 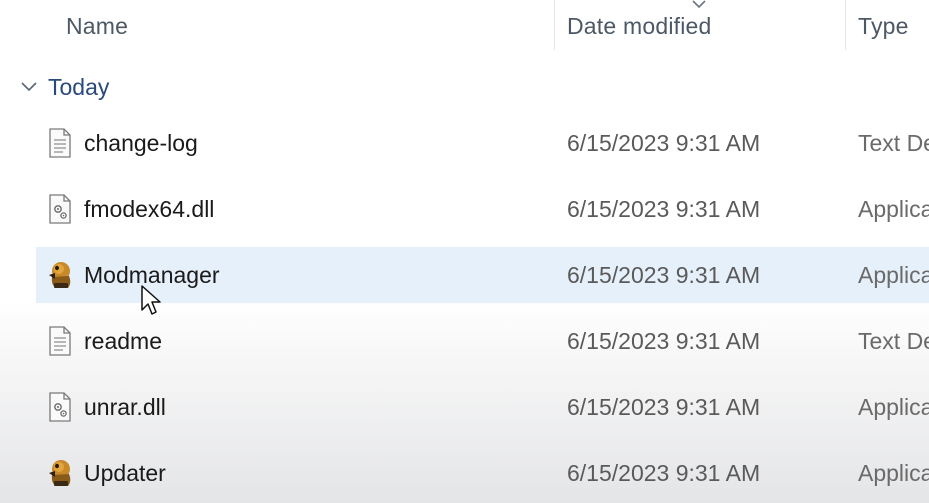 What do you see at coordinates (639, 26) in the screenshot?
I see `column-header-date-modified: Date modified` at bounding box center [639, 26].